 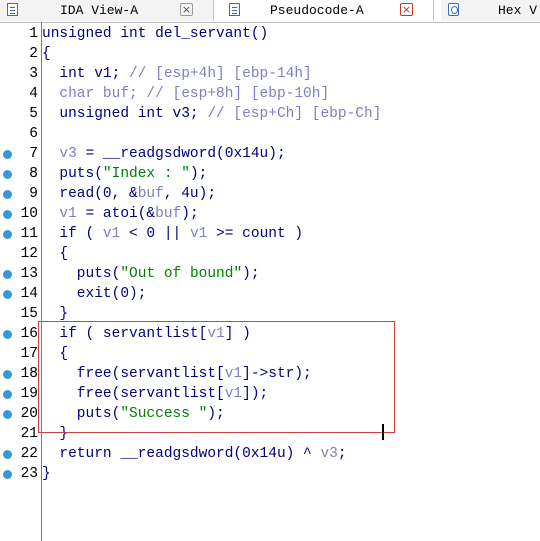 I want to click on code-token: unsigned int v3;, so click(x=125, y=114).